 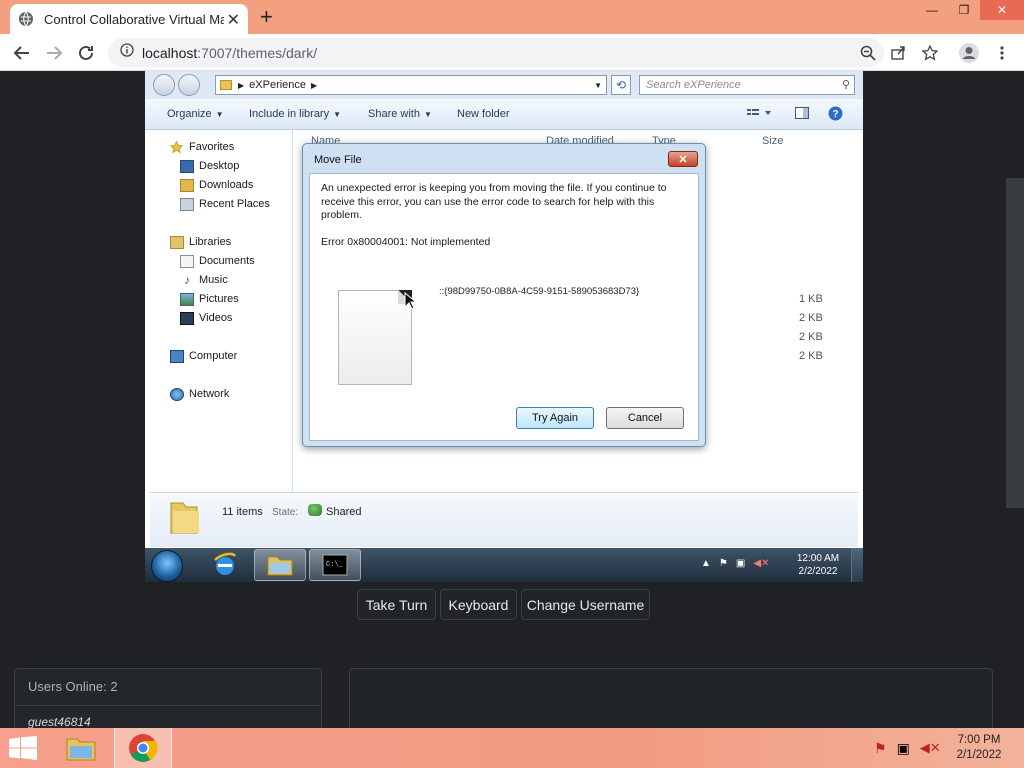 I want to click on nav-music: ♪ Music, so click(x=204, y=280).